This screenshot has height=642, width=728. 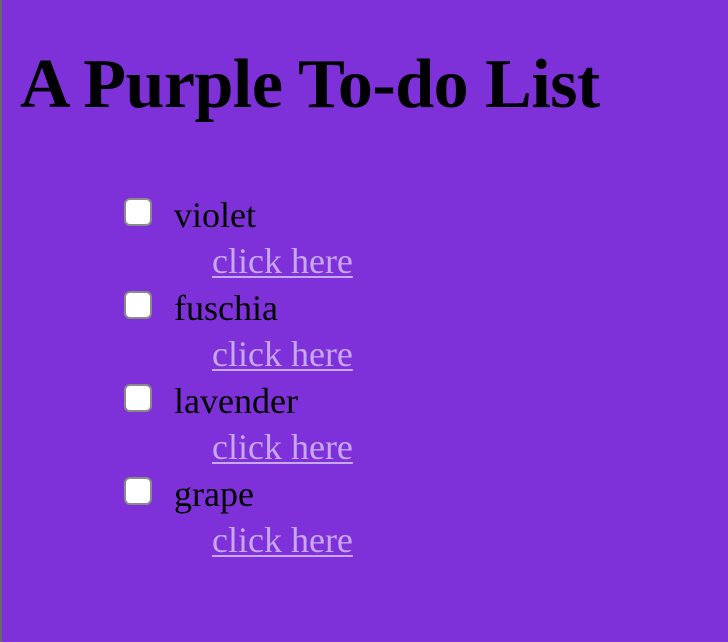 What do you see at coordinates (215, 215) in the screenshot?
I see `item-label: violet` at bounding box center [215, 215].